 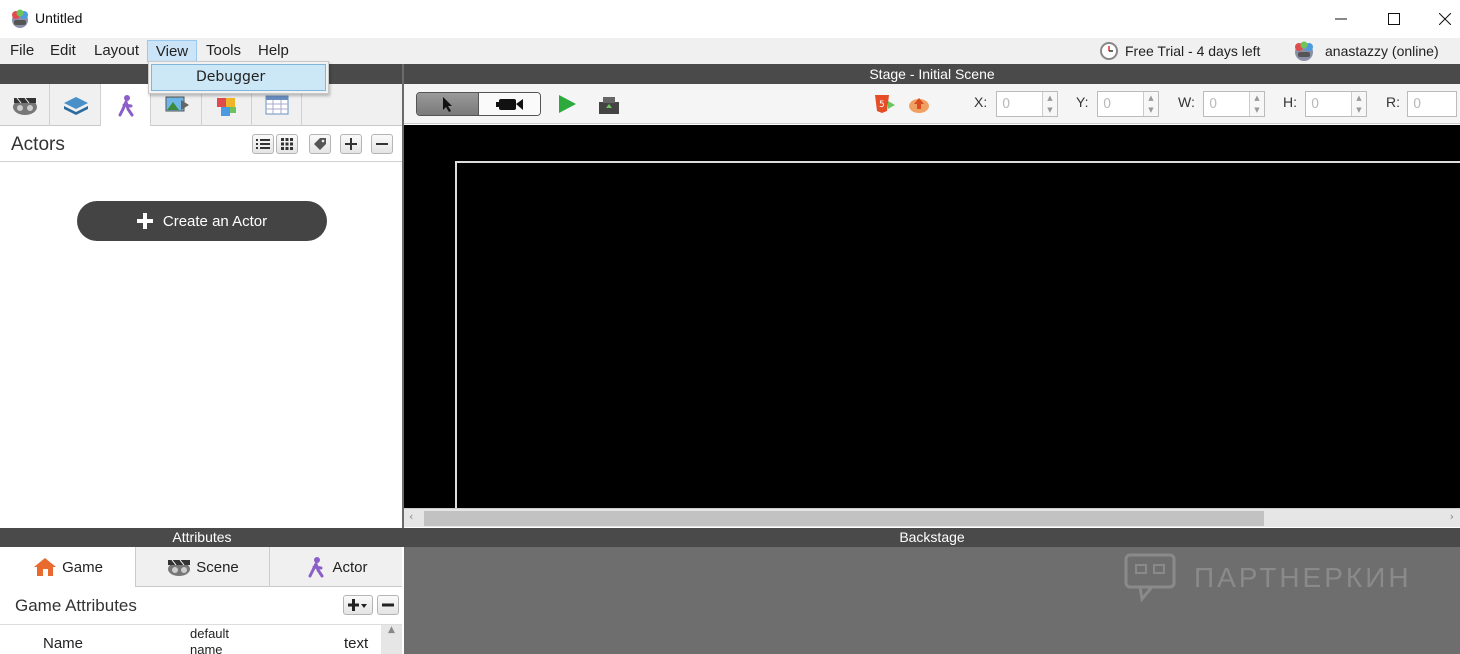 I want to click on add-actor-button, so click(x=351, y=144).